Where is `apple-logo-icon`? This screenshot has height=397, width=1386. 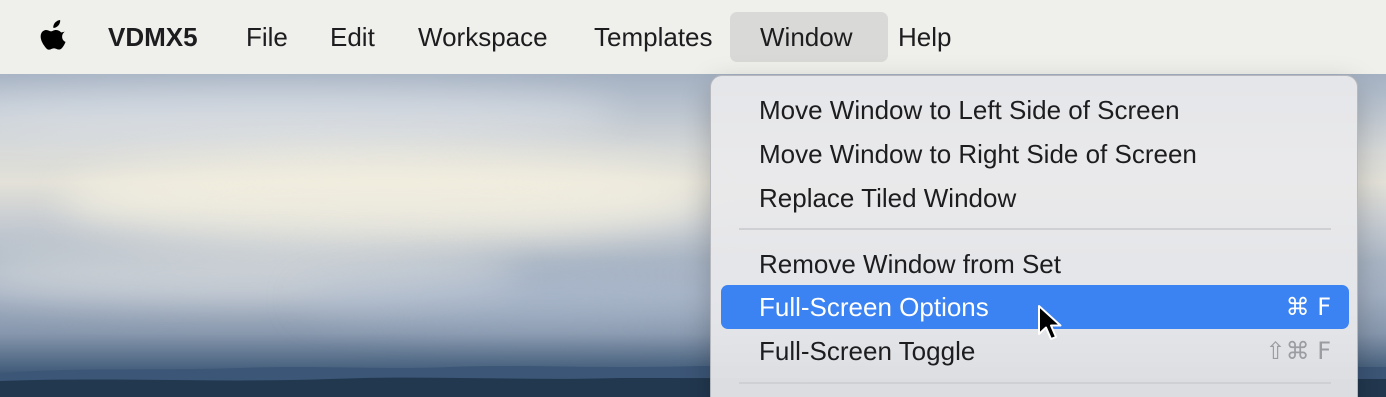 apple-logo-icon is located at coordinates (54, 37).